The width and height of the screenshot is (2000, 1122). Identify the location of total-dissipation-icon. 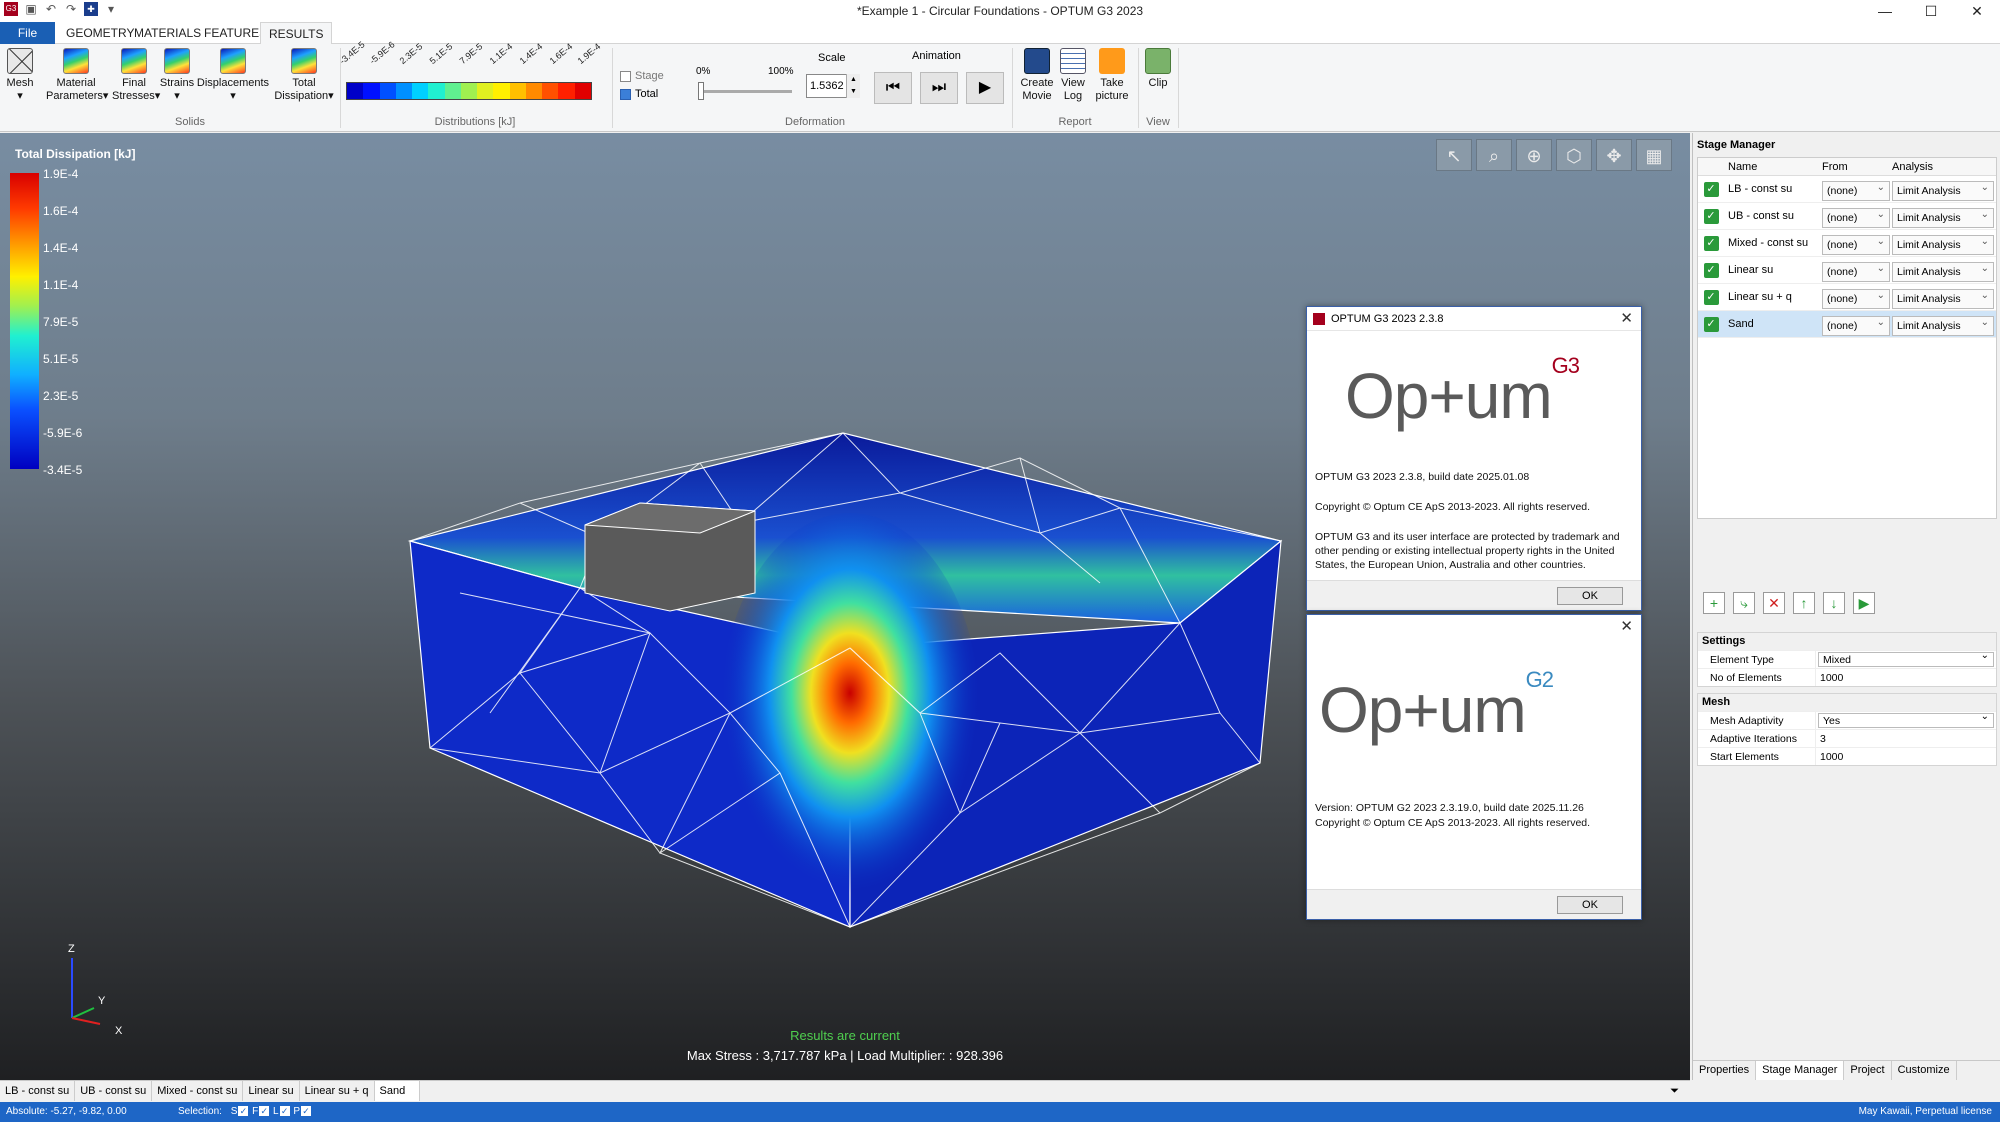
(304, 61).